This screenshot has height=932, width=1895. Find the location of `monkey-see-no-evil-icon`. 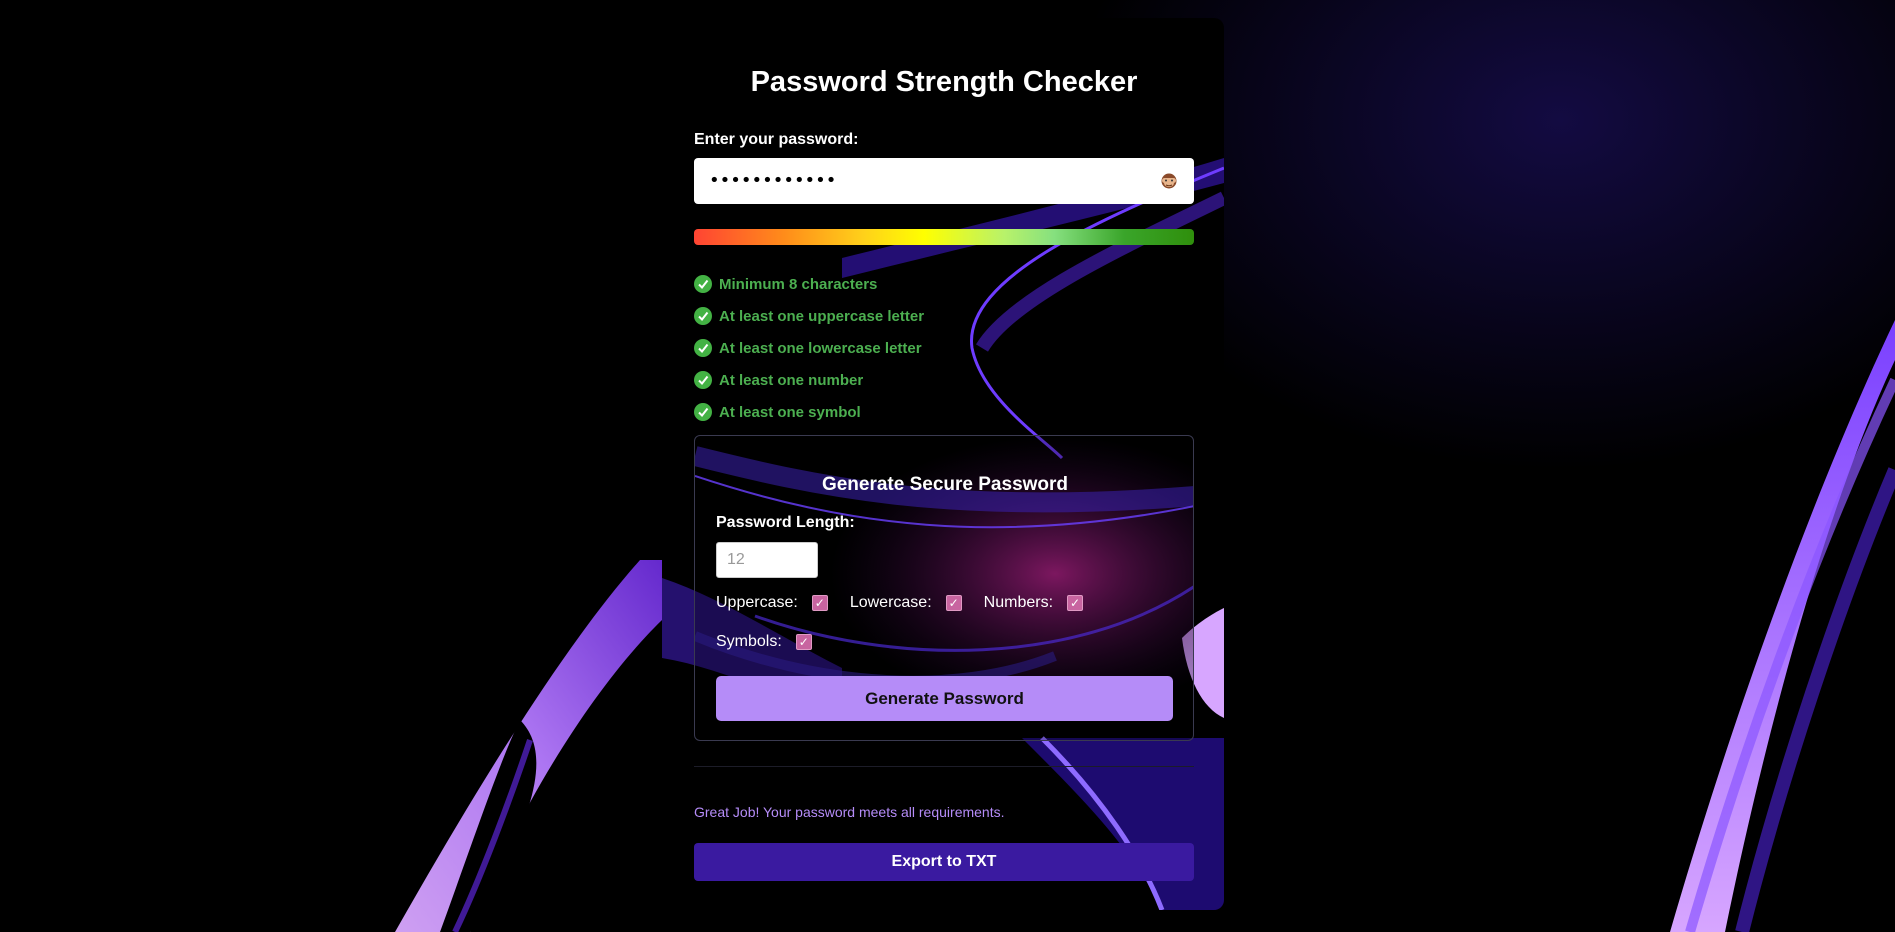

monkey-see-no-evil-icon is located at coordinates (1169, 181).